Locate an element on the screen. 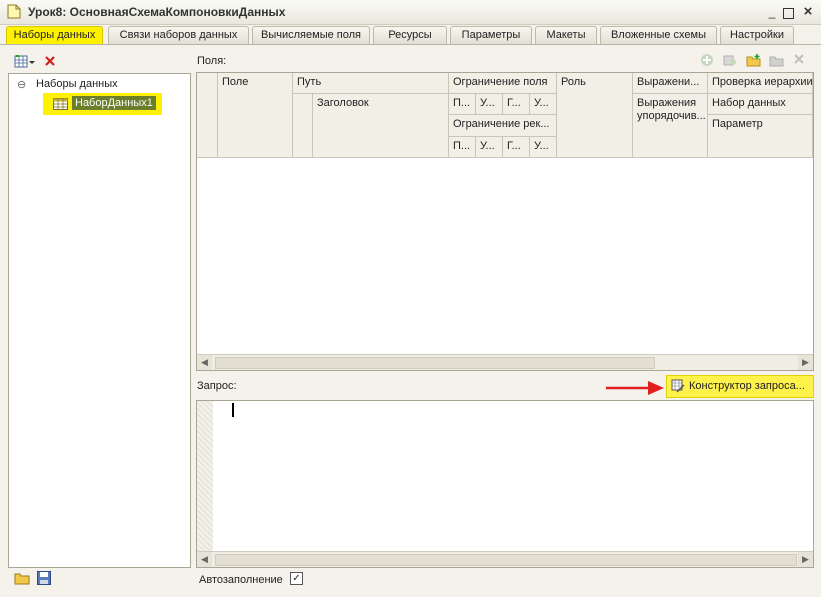 The image size is (821, 597). collapse-icon: ⊖ is located at coordinates (21, 84).